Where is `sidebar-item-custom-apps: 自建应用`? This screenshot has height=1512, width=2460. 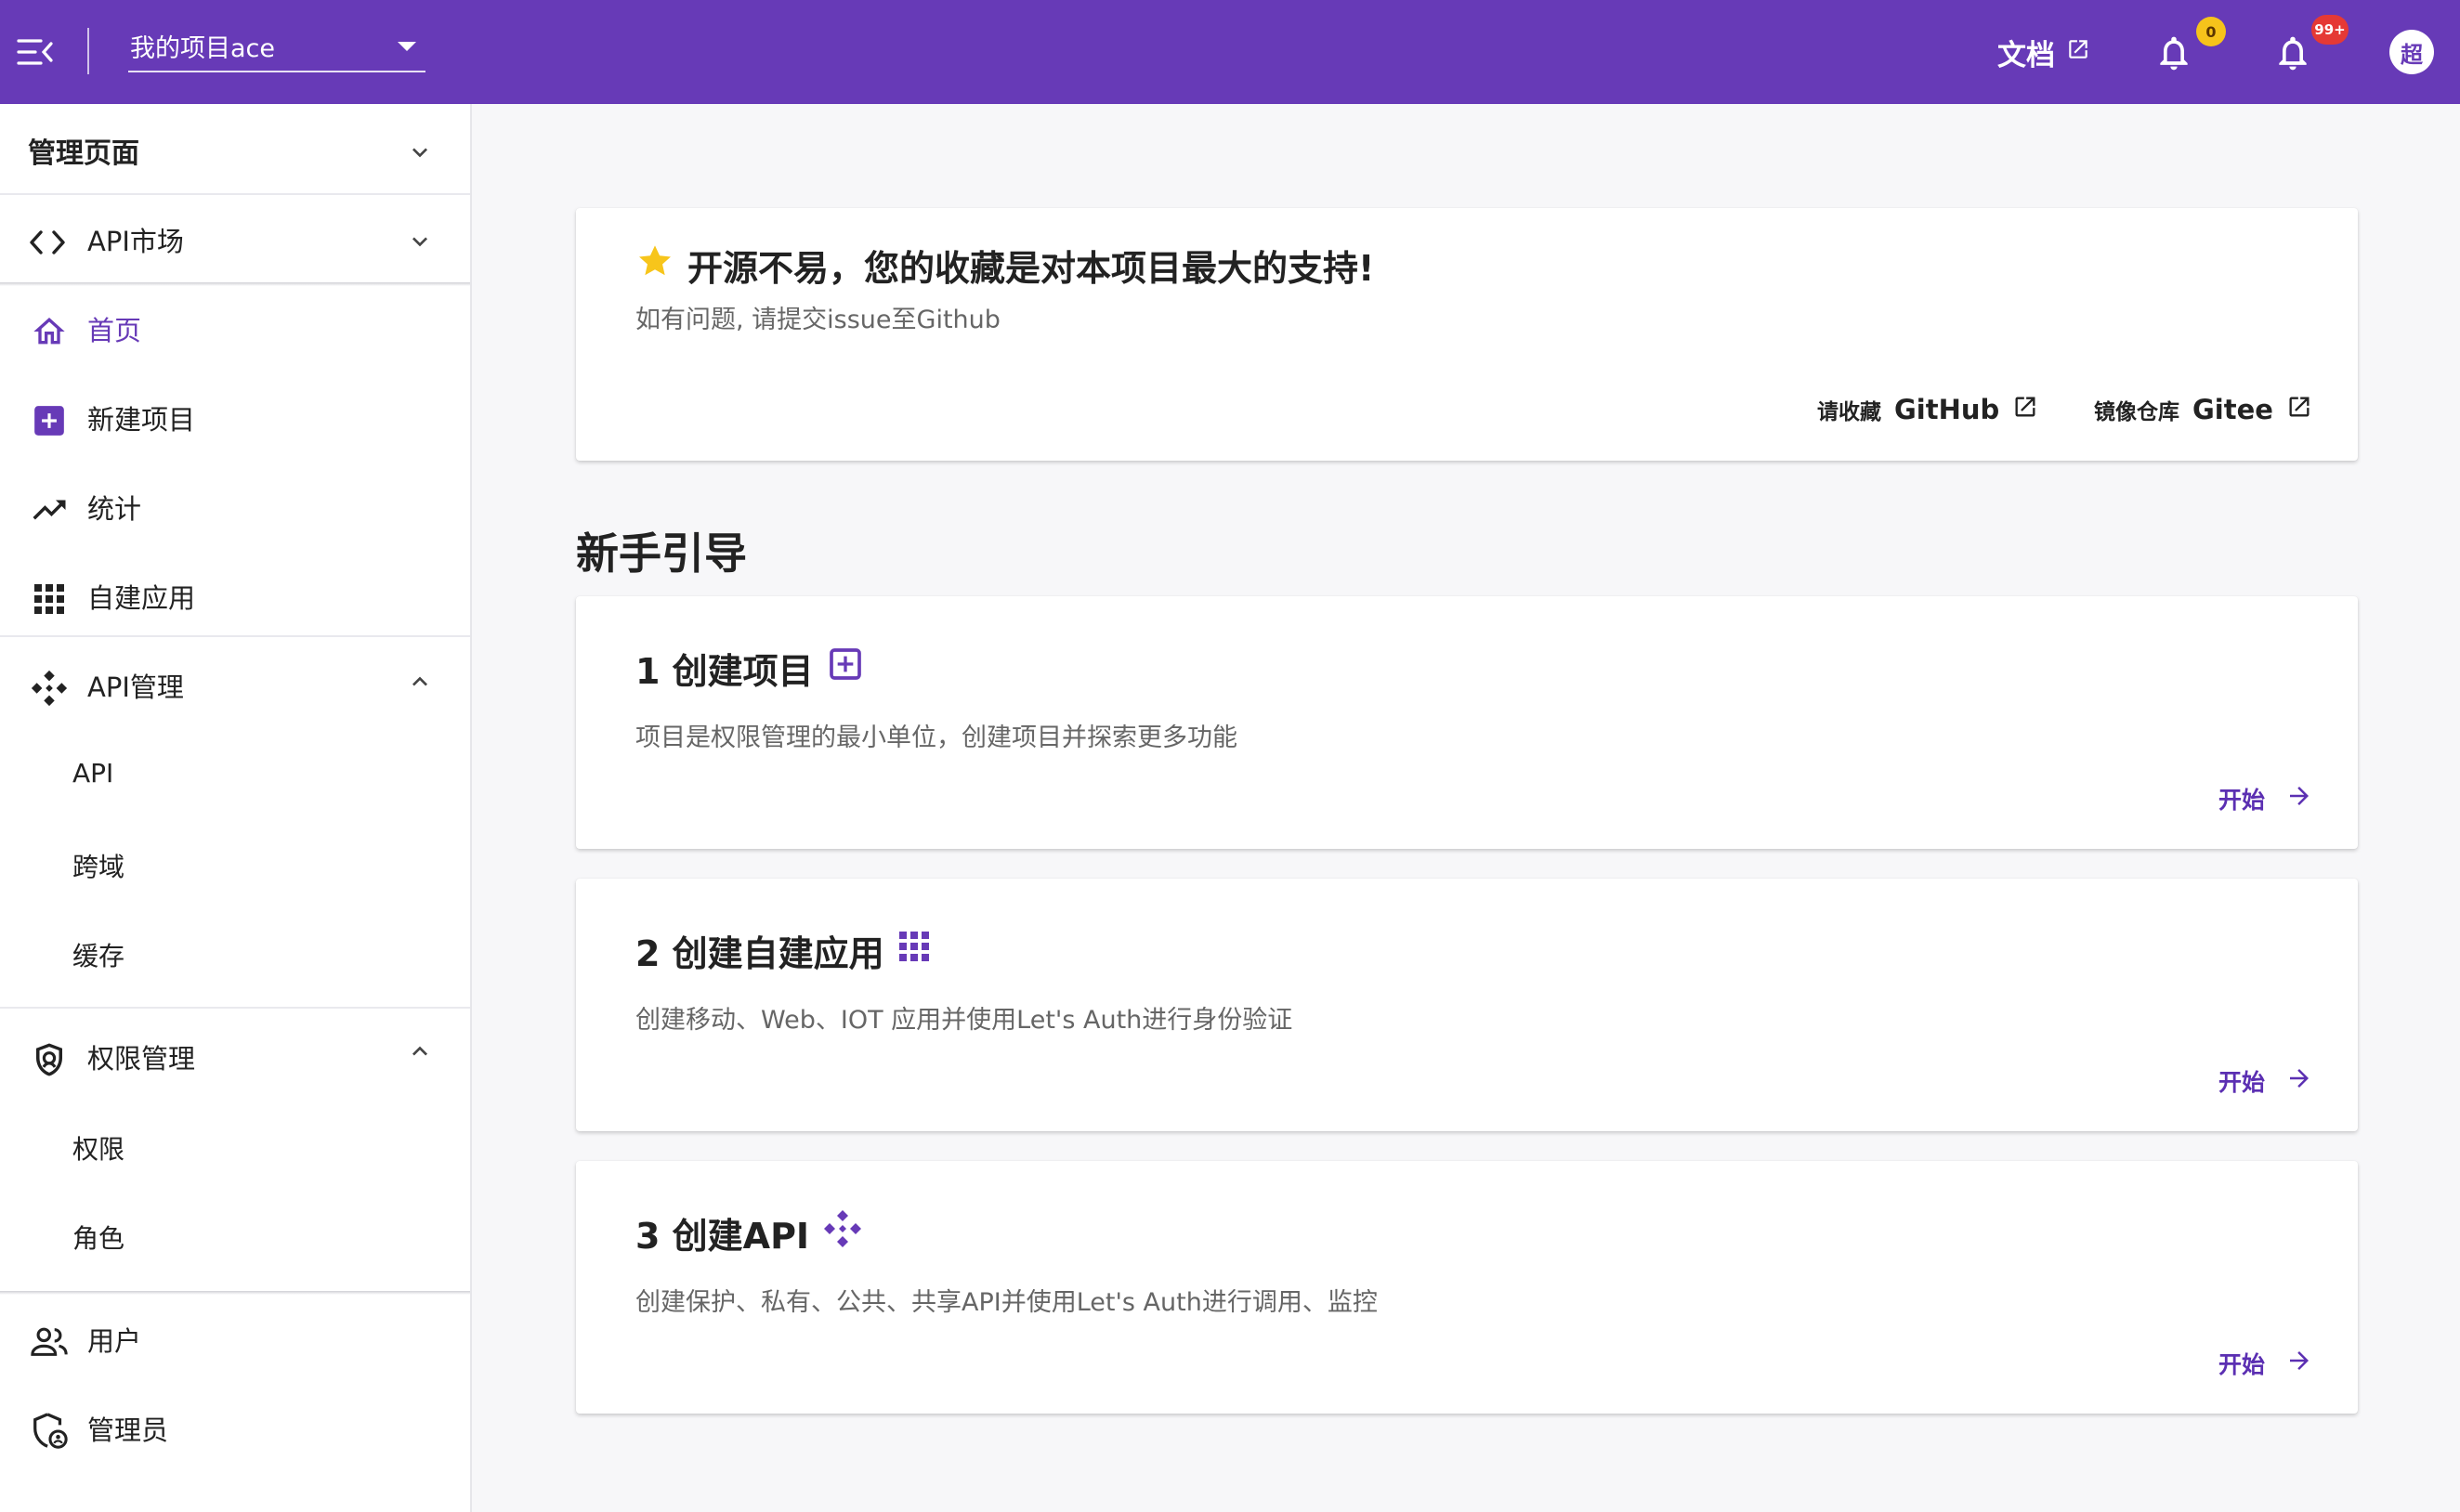
sidebar-item-custom-apps: 自建应用 is located at coordinates (235, 596).